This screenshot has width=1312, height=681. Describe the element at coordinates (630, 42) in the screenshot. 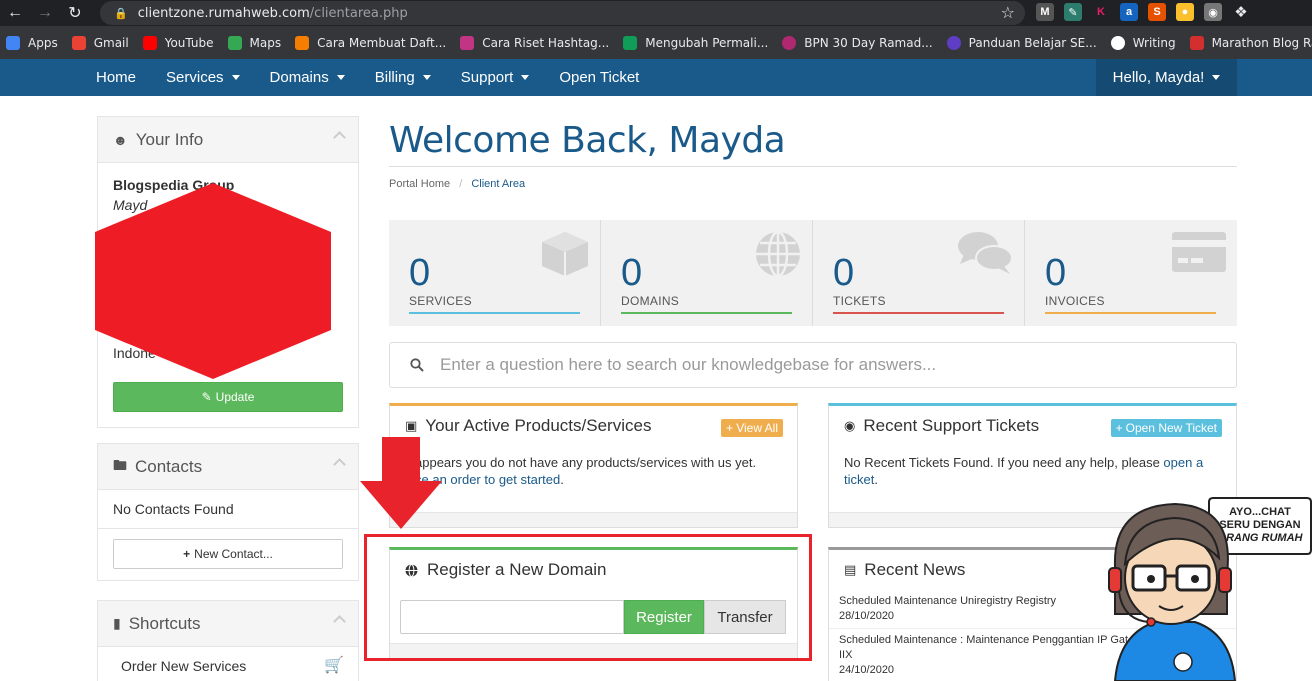

I see `permalink-site-icon` at that location.